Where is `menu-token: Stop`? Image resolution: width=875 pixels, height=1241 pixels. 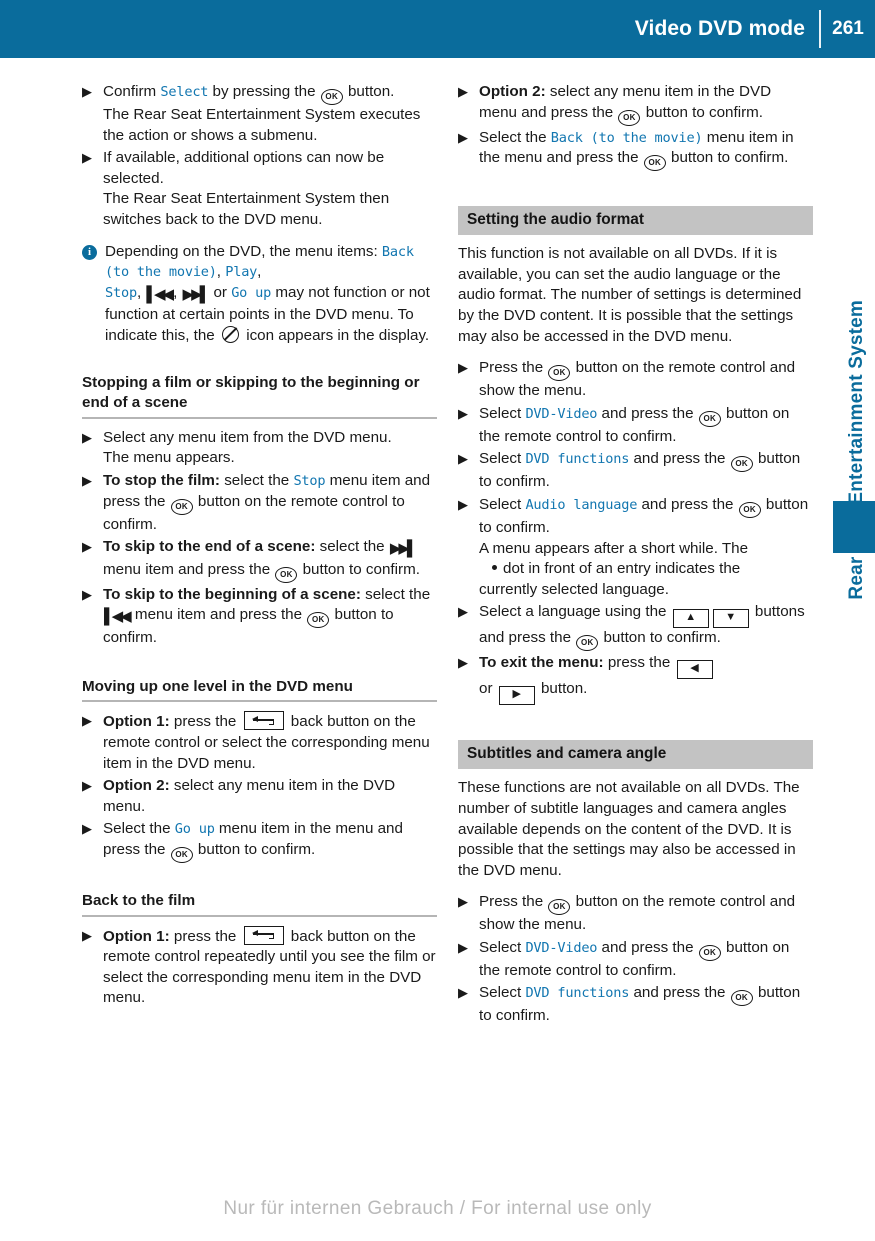
menu-token: Stop is located at coordinates (121, 292).